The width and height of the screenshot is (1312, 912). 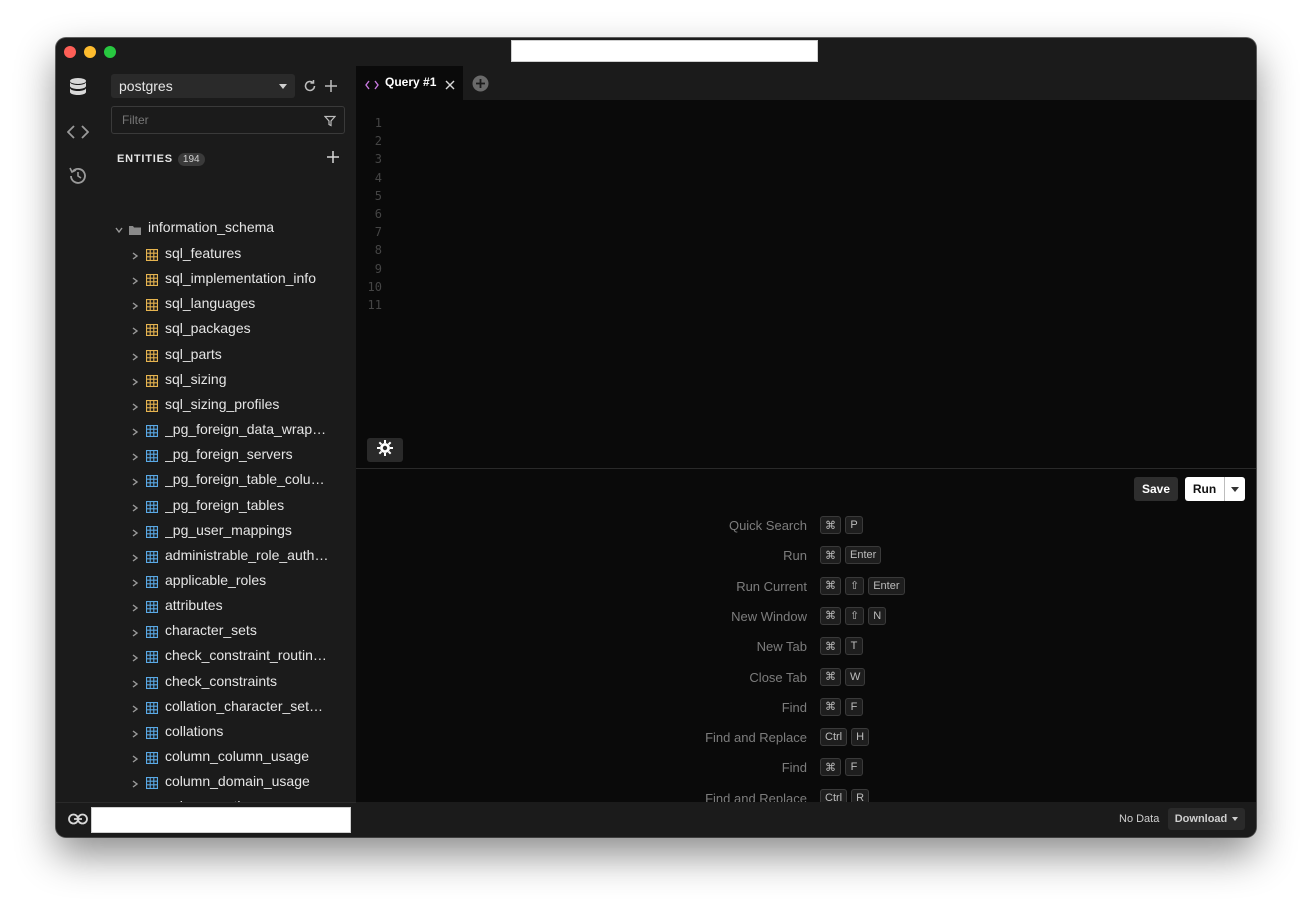 I want to click on table-row: sql_sizing, so click(x=220, y=380).